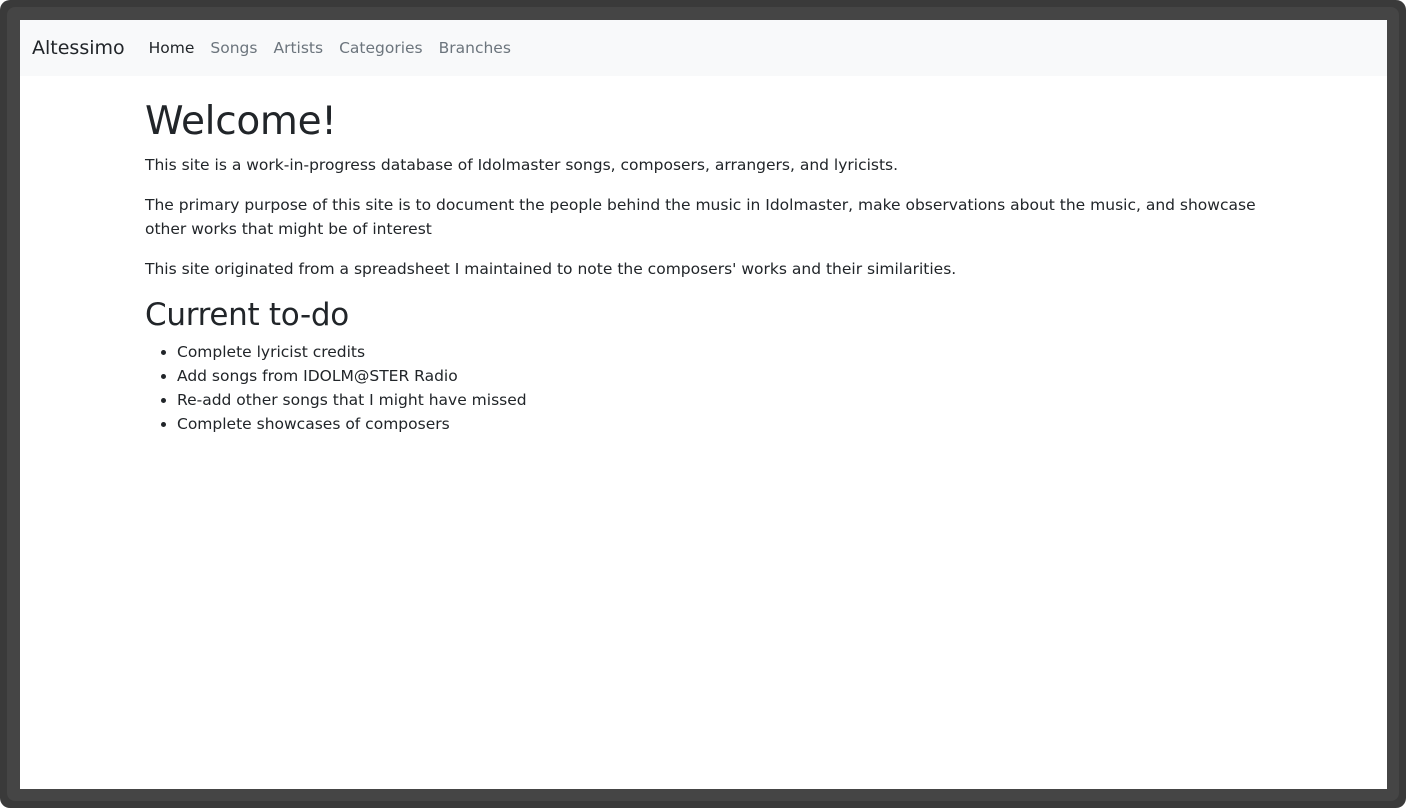 The width and height of the screenshot is (1406, 808). Describe the element at coordinates (247, 314) in the screenshot. I see `todo-heading: Current to-do` at that location.